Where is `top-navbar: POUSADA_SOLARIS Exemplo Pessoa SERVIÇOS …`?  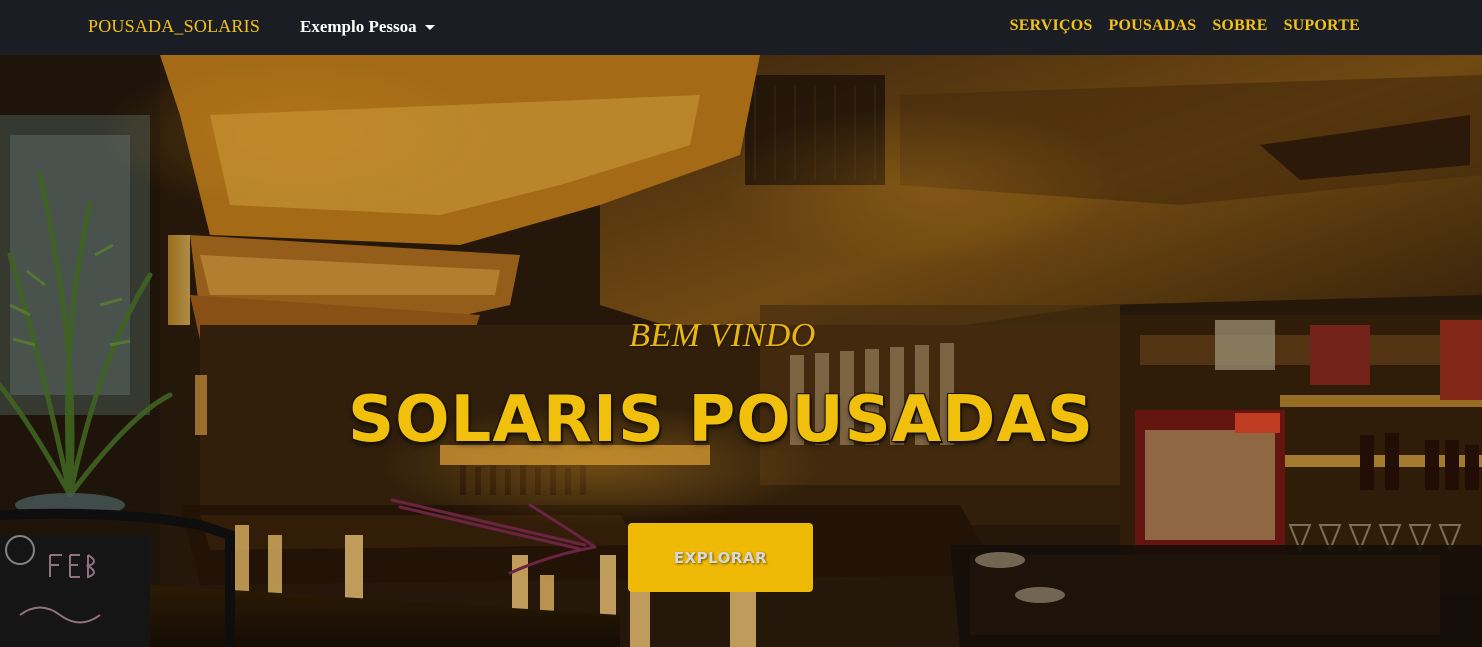
top-navbar: POUSADA_SOLARIS Exemplo Pessoa SERVIÇOS … is located at coordinates (741, 27).